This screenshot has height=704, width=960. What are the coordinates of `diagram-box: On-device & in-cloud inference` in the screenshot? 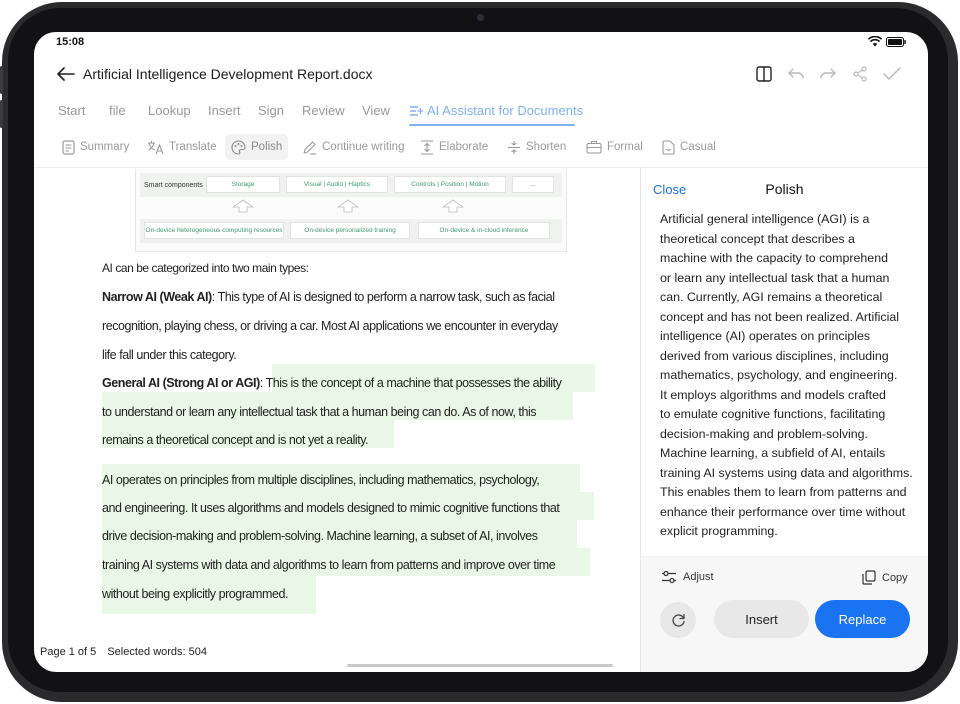 It's located at (484, 230).